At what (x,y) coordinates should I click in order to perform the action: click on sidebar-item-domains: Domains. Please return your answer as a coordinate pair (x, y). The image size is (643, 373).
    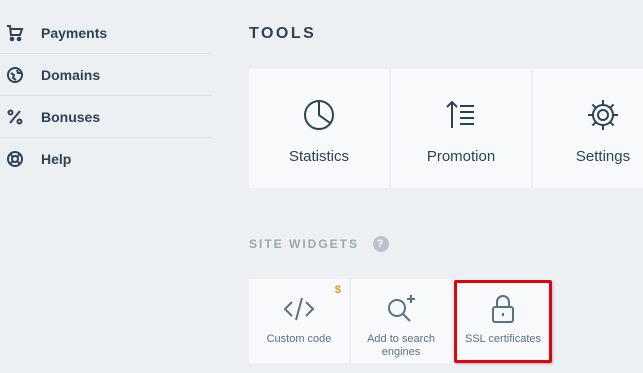
    Looking at the image, I should click on (106, 75).